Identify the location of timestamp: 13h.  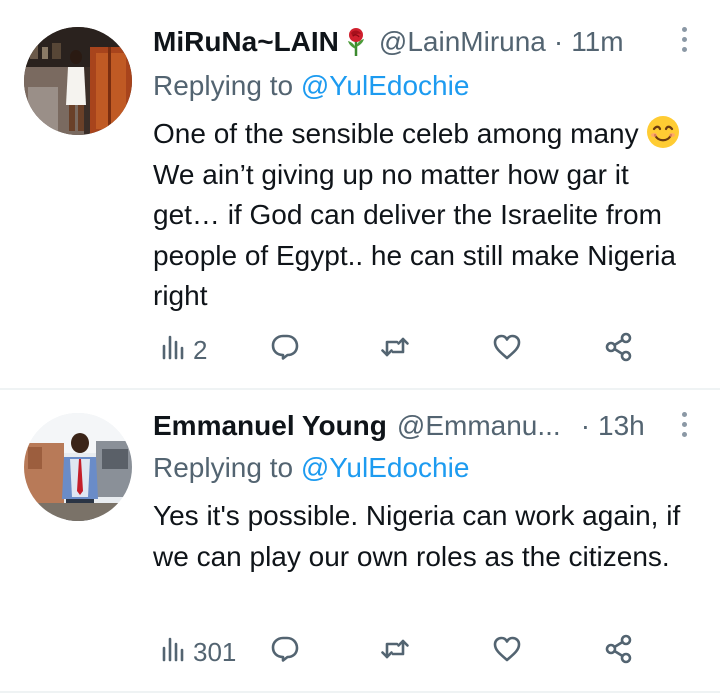
(621, 426).